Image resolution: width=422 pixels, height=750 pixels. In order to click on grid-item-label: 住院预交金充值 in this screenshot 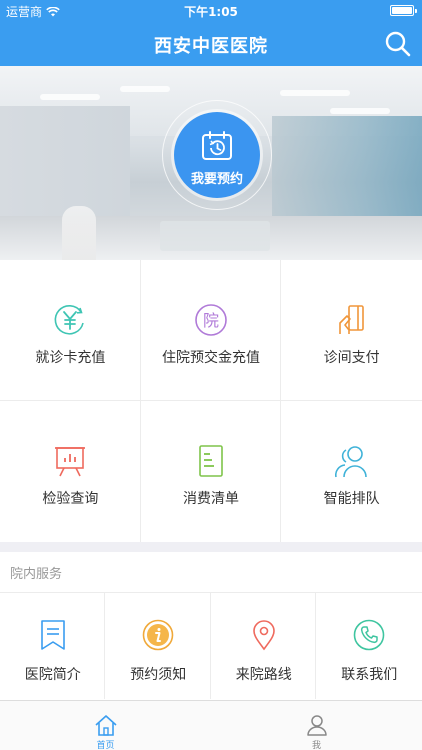, I will do `click(210, 358)`.